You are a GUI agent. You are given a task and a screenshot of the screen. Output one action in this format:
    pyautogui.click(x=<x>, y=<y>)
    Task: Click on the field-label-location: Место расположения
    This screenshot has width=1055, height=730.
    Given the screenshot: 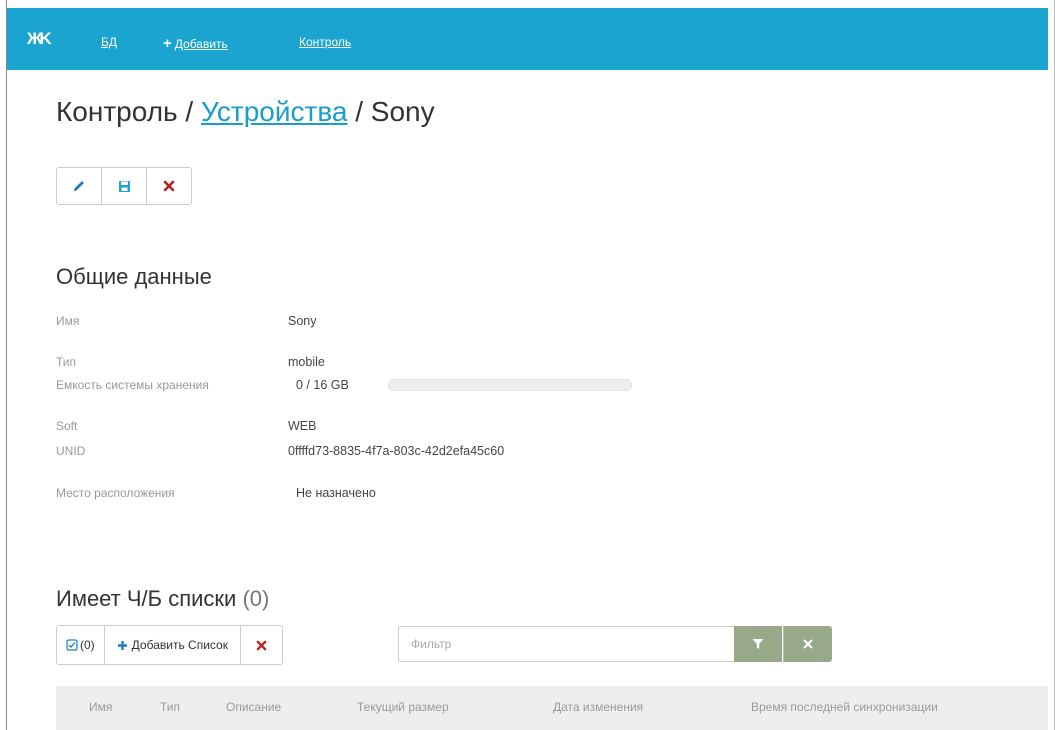 What is the action you would take?
    pyautogui.click(x=115, y=493)
    